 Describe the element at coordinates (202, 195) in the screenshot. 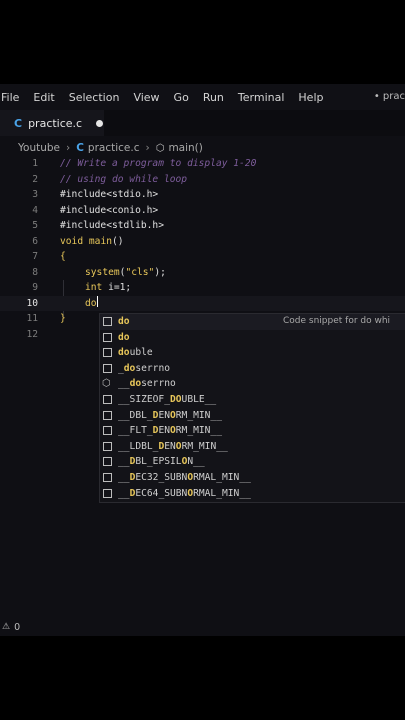

I see `code-line: 3 #include<stdio.h>` at that location.